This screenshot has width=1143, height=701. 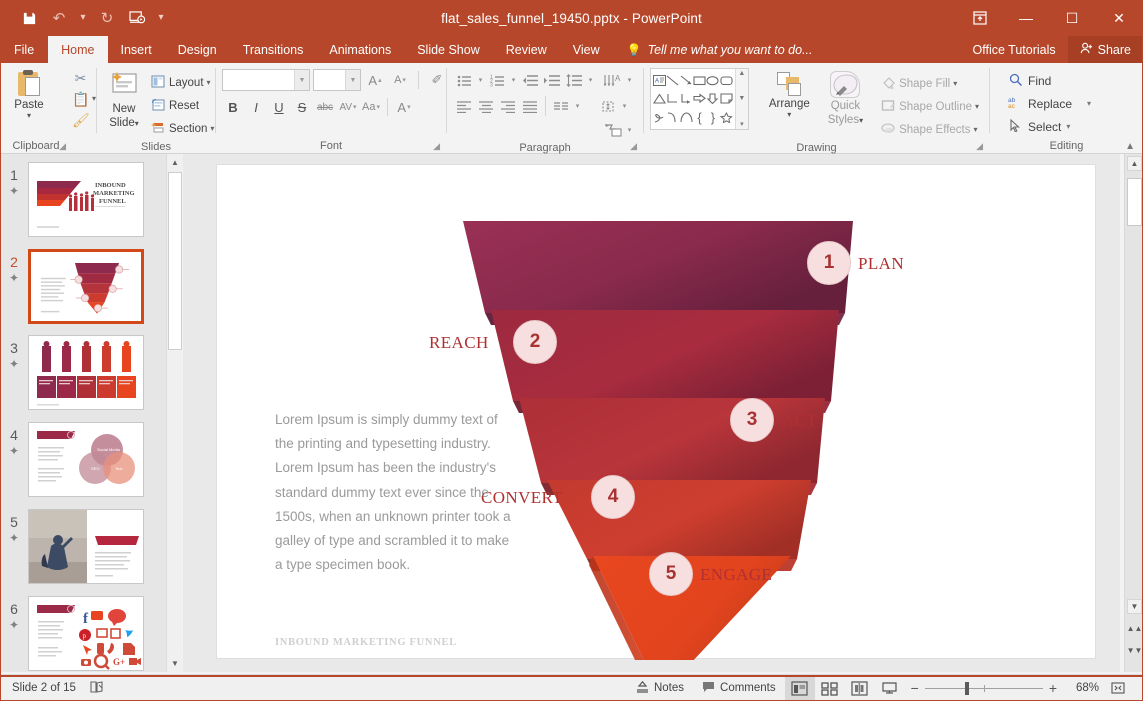 What do you see at coordinates (62, 146) in the screenshot?
I see `clipboard-dialog-launcher-icon: ◢` at bounding box center [62, 146].